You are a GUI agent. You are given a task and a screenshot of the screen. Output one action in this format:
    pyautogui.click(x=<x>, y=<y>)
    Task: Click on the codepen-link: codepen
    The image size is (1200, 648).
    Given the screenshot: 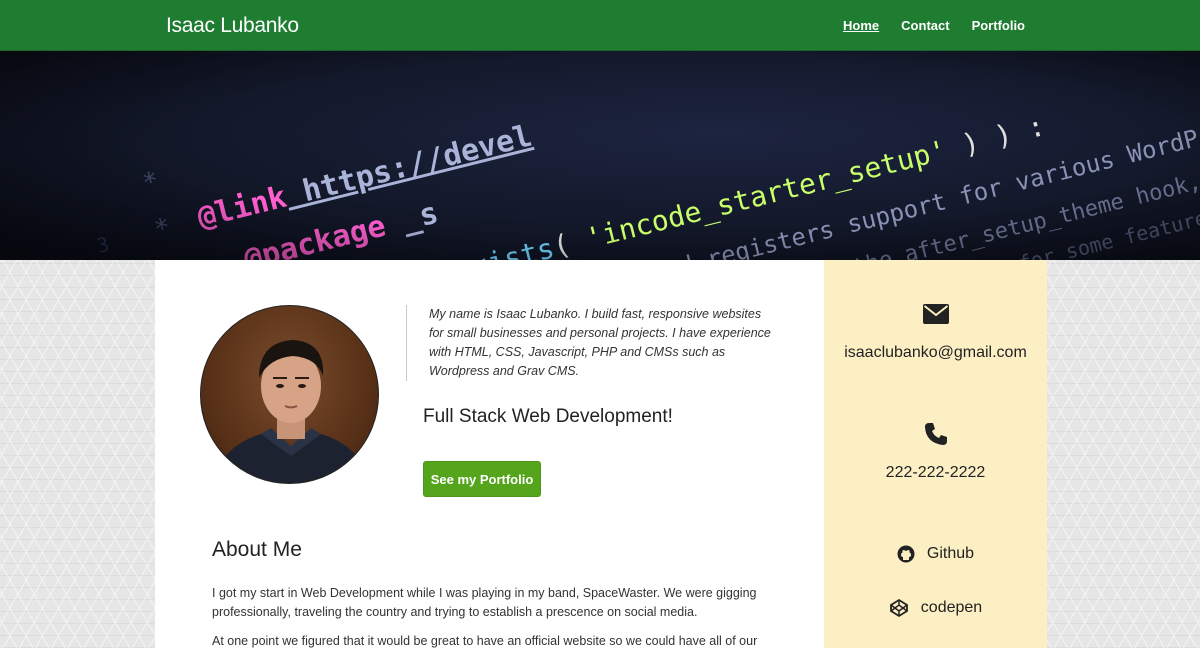 What is the action you would take?
    pyautogui.click(x=935, y=608)
    